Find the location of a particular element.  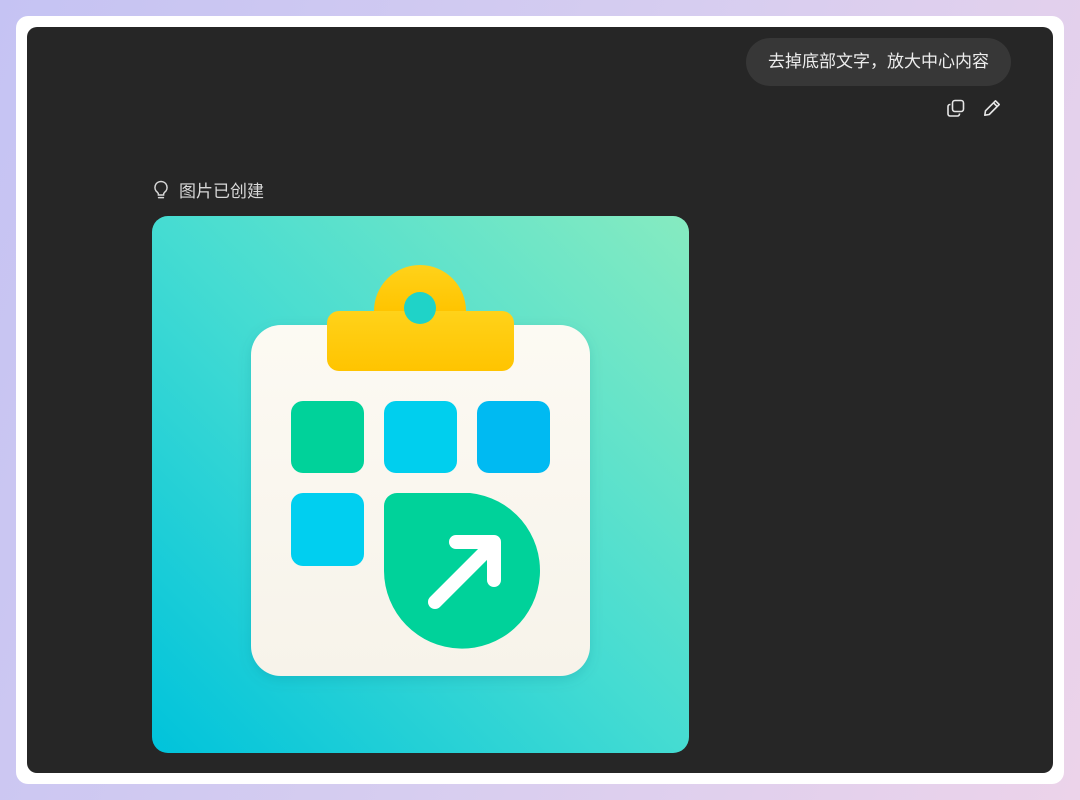

edit-icon is located at coordinates (992, 108).